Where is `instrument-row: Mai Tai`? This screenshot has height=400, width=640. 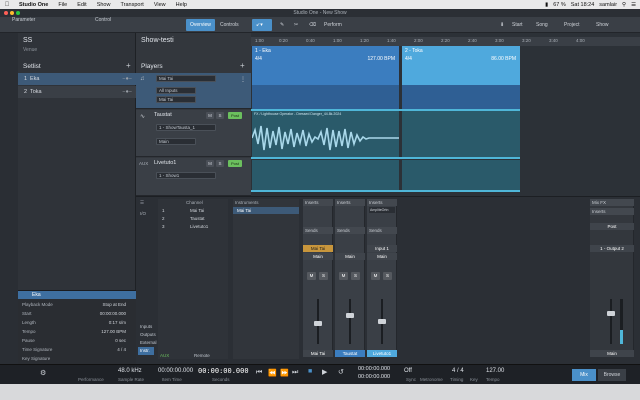
instrument-row: Mai Tai is located at coordinates (266, 210).